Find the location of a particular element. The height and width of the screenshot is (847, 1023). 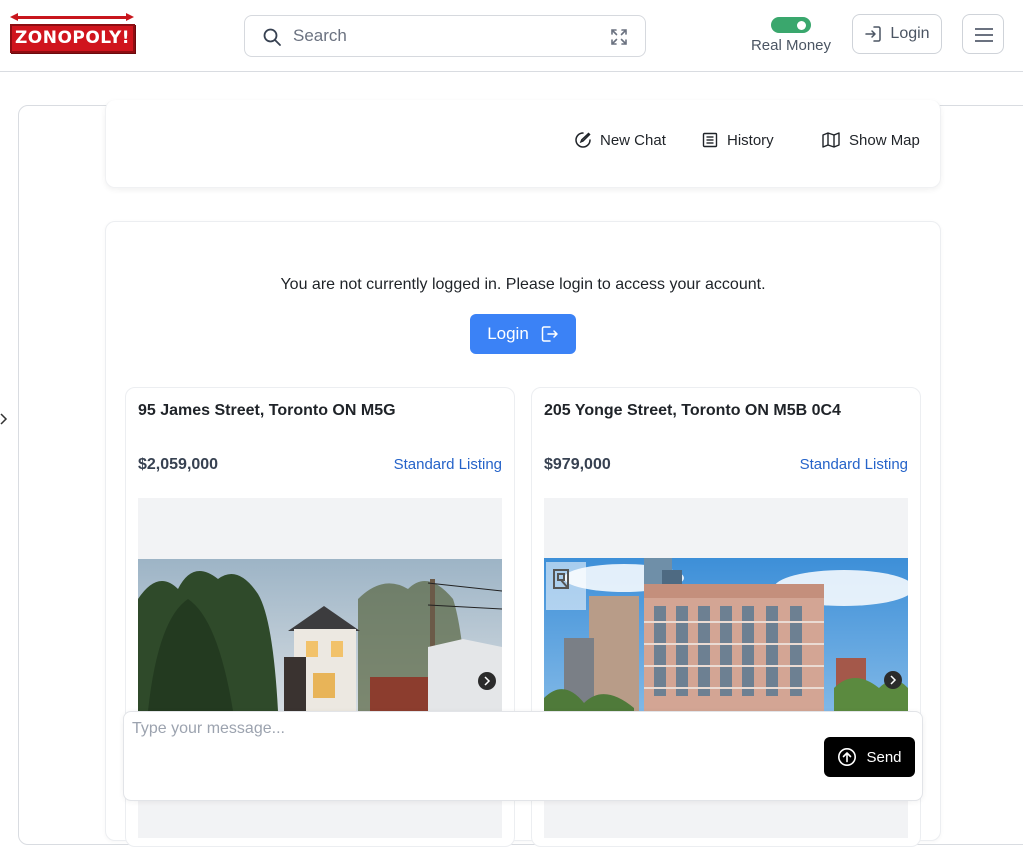

listing-address: 95 James Street, Toronto ON M5G is located at coordinates (267, 411).